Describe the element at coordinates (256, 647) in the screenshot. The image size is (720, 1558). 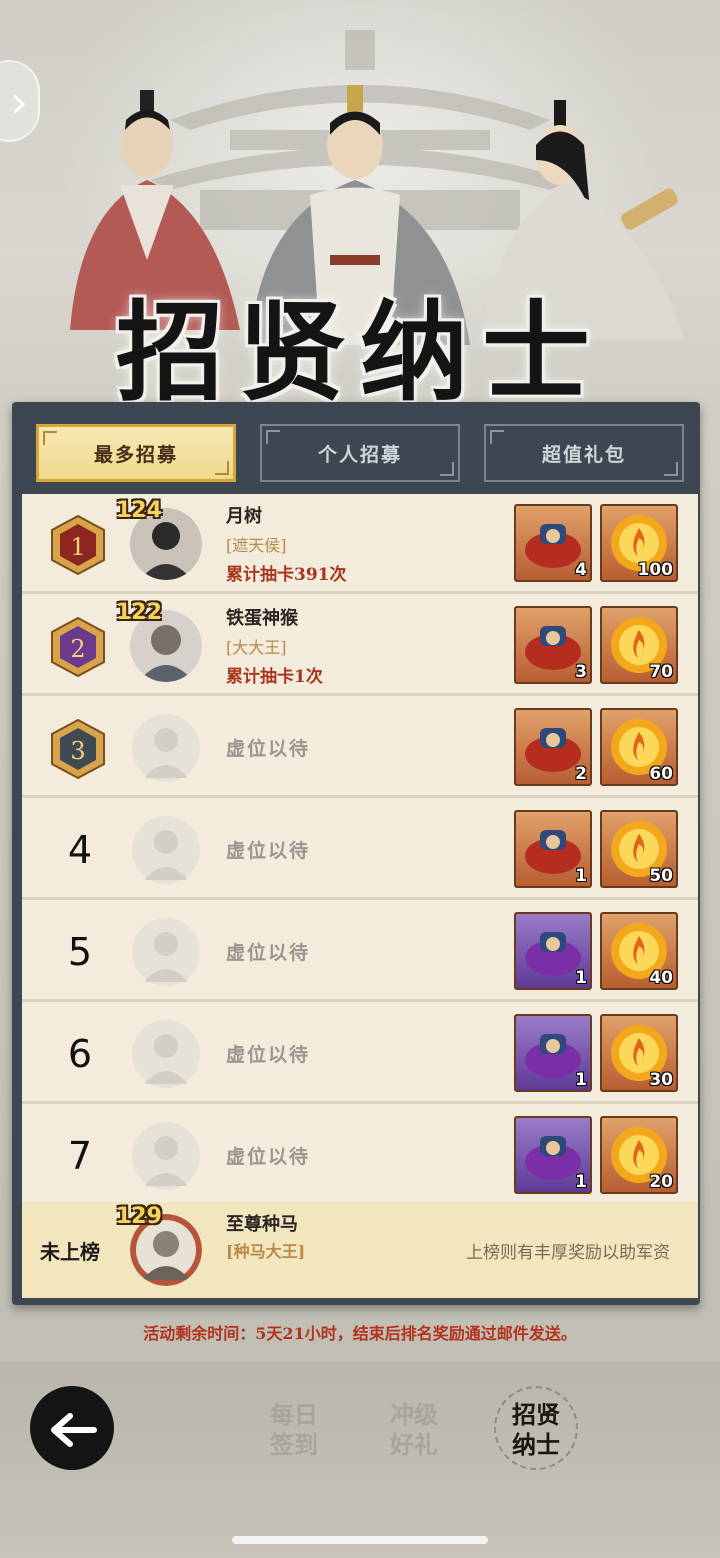
I see `player-title: [大大王]` at that location.